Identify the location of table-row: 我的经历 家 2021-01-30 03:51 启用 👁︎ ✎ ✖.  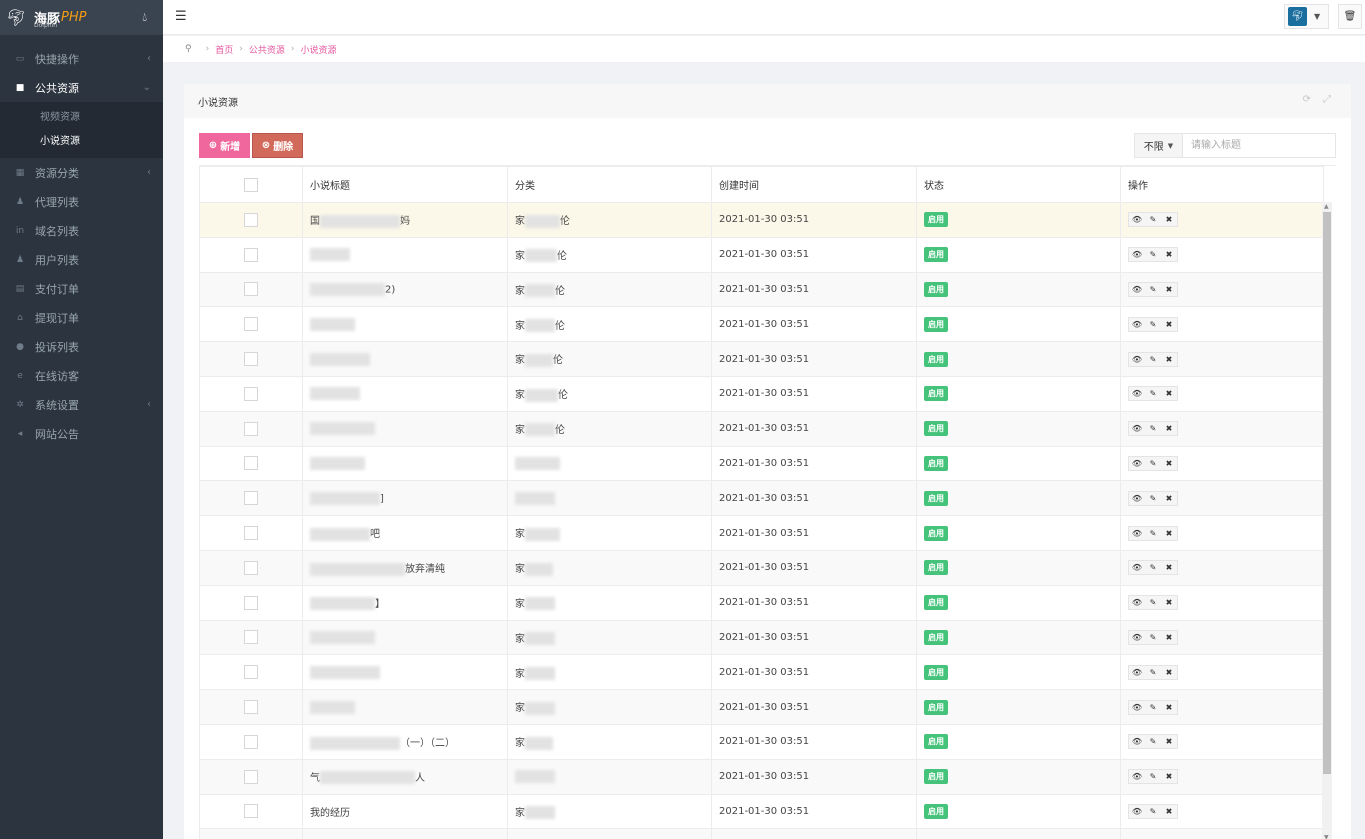
(761, 811).